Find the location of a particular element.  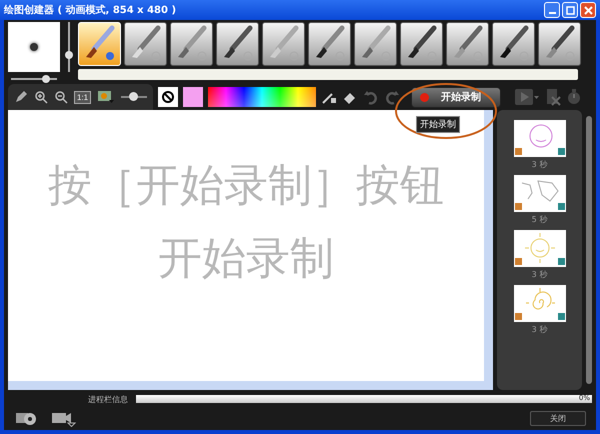

caption-text: 开始录制 is located at coordinates (246, 259).